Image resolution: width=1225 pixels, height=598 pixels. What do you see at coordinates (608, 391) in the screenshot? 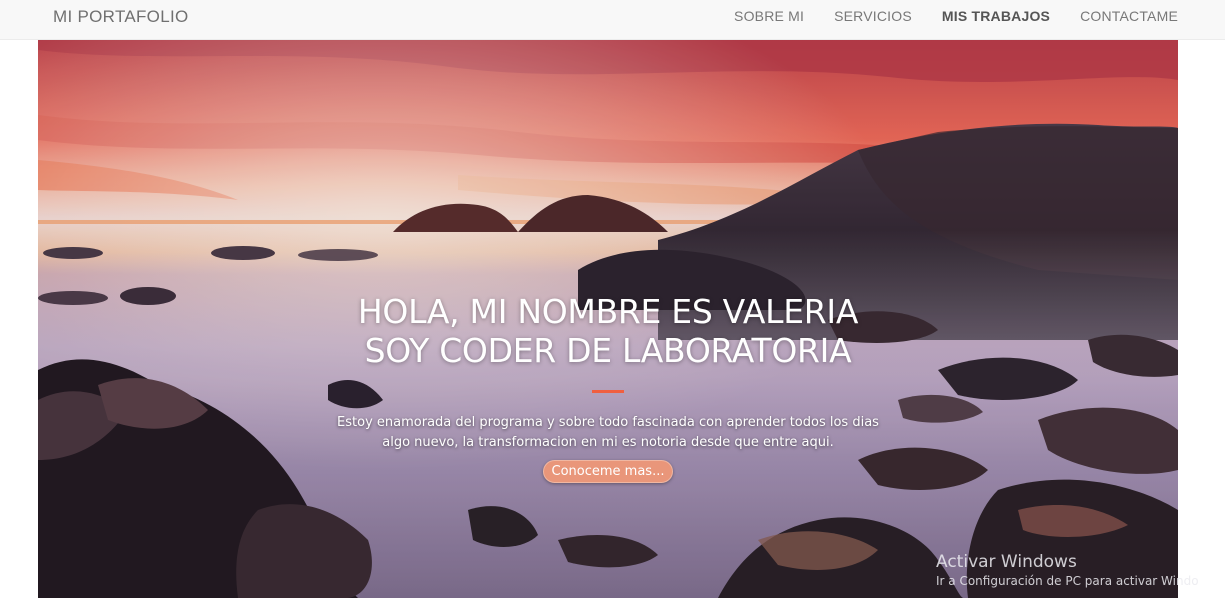
I see `hero-divider` at bounding box center [608, 391].